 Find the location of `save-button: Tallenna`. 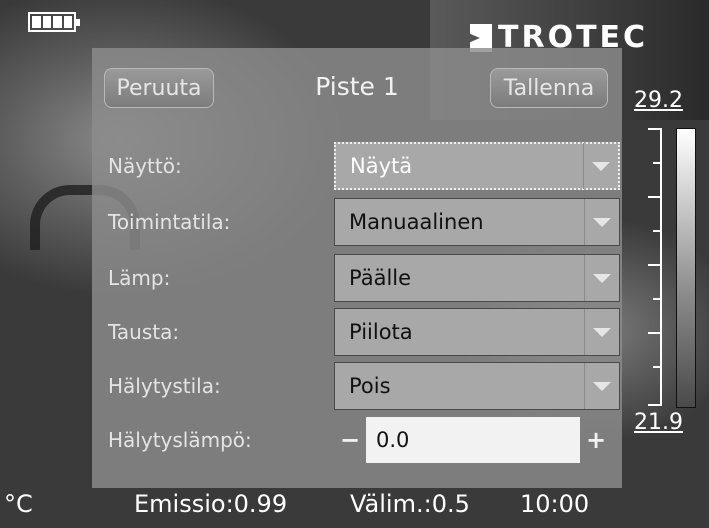

save-button: Tallenna is located at coordinates (549, 88).